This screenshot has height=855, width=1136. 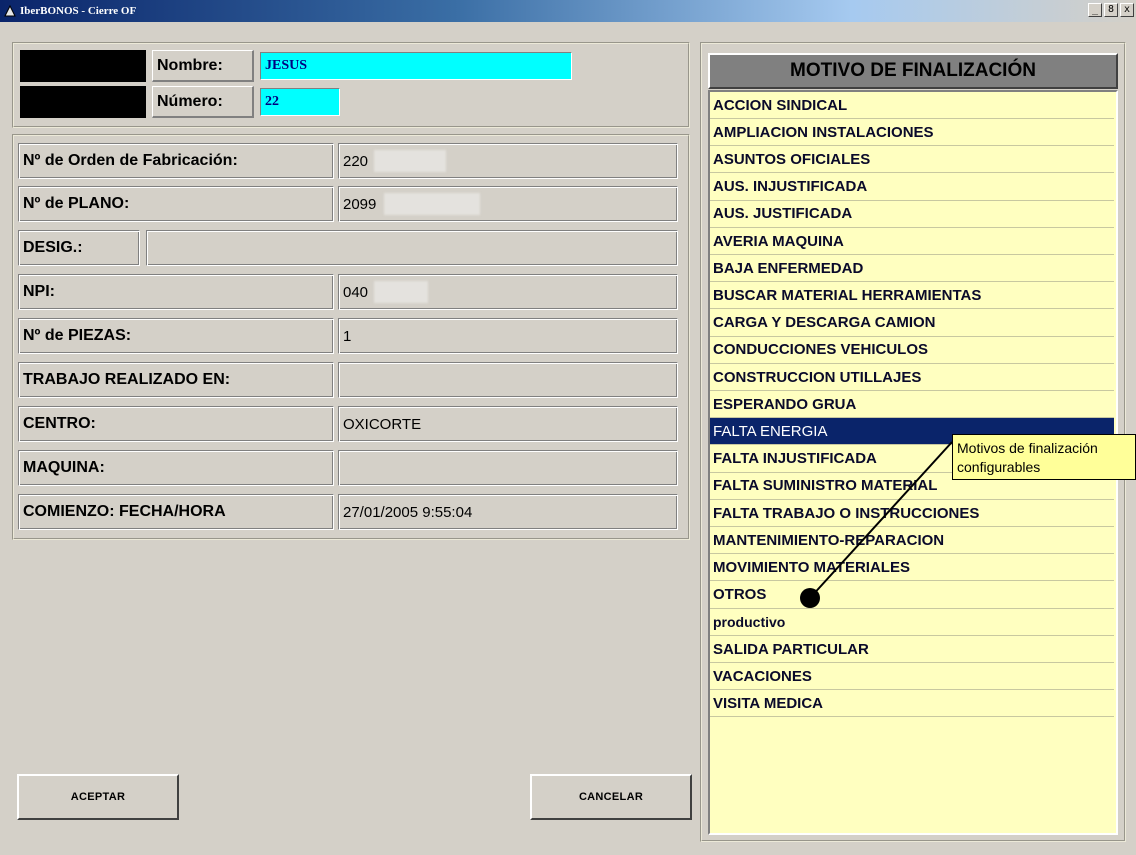 I want to click on callout-line1: Motivos de finalización, so click(x=1027, y=448).